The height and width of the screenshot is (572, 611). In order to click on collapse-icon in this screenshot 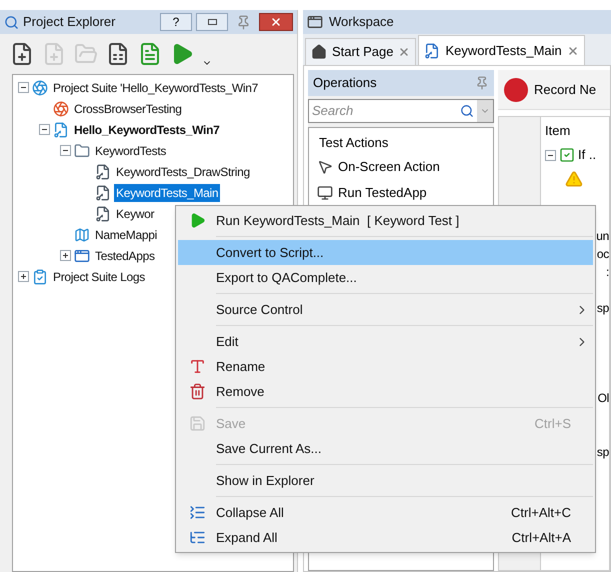, I will do `click(197, 512)`.